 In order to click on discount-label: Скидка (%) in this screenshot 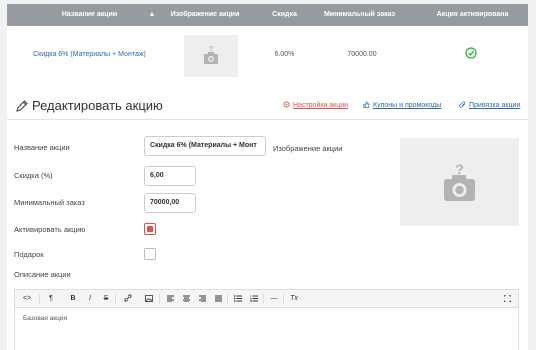, I will do `click(33, 175)`.